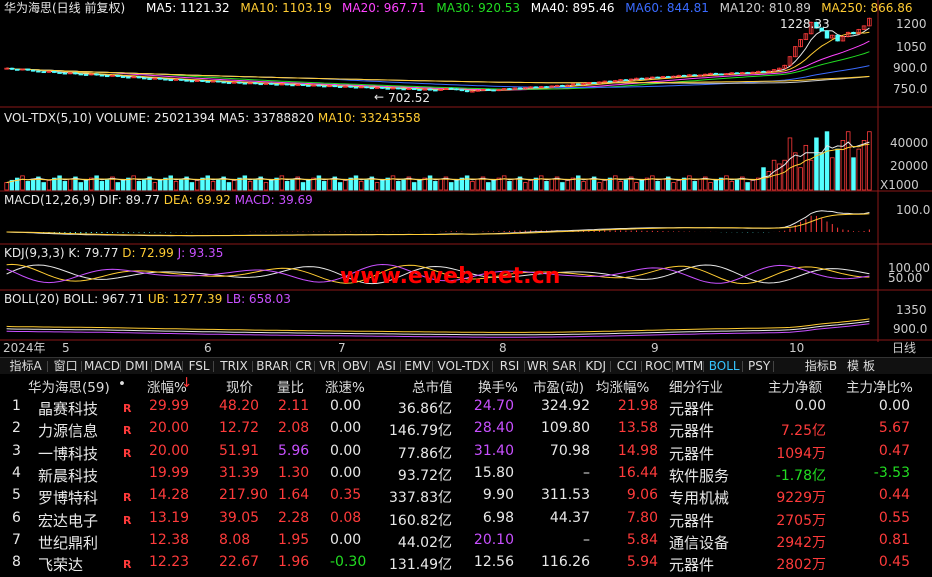 This screenshot has height=577, width=932. Describe the element at coordinates (493, 562) in the screenshot. I see `cell-turn: 12.56` at that location.